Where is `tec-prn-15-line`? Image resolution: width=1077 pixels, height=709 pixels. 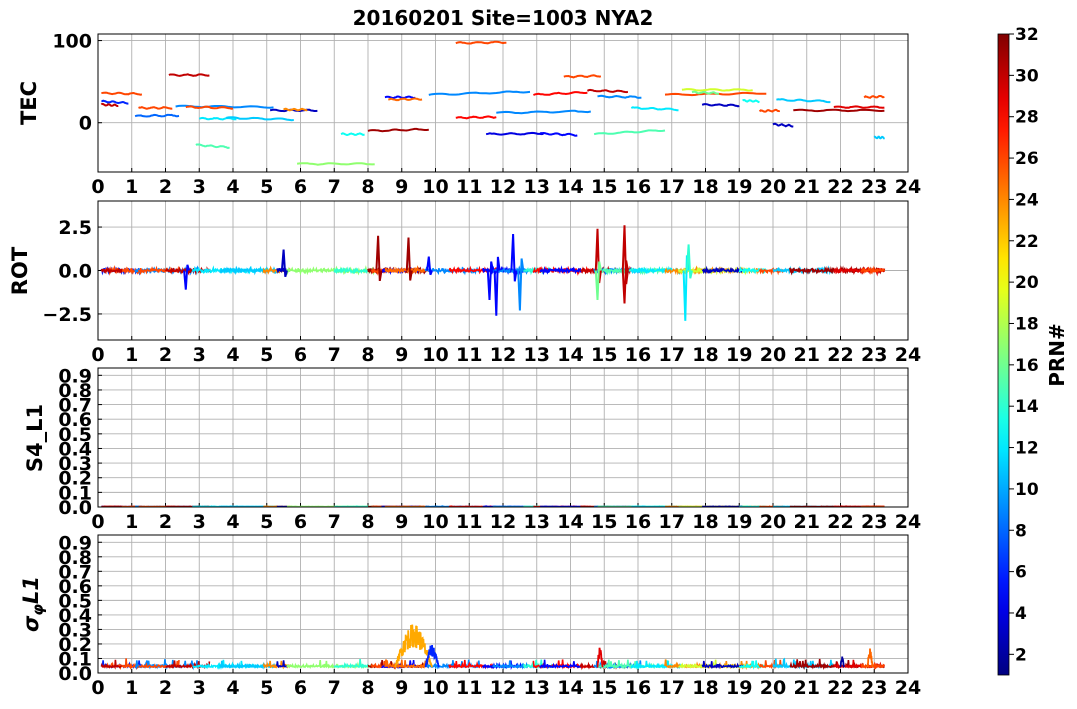 tec-prn-15-line is located at coordinates (212, 146).